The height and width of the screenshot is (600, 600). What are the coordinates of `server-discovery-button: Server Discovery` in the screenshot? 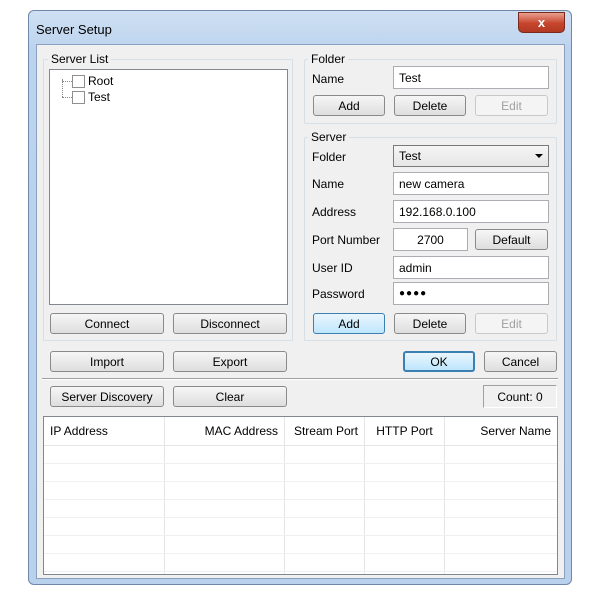 It's located at (107, 396).